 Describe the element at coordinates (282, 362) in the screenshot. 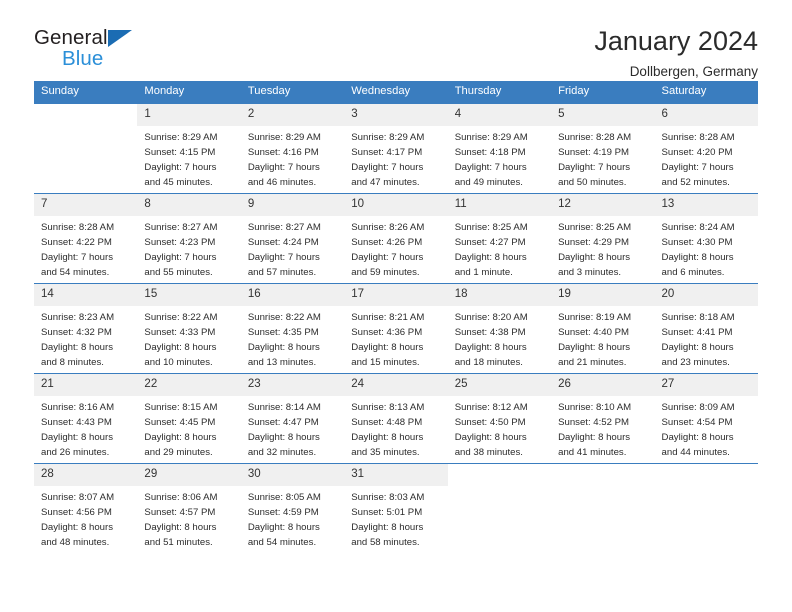

I see `daylight-text-line2: and 13 minutes.` at that location.